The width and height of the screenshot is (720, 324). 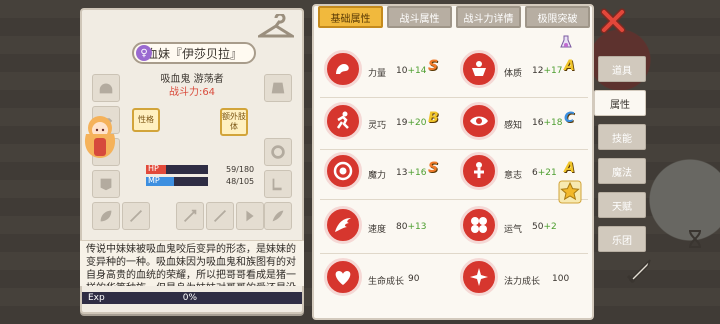 What do you see at coordinates (561, 279) in the screenshot?
I see `stat-value: 100` at bounding box center [561, 279].